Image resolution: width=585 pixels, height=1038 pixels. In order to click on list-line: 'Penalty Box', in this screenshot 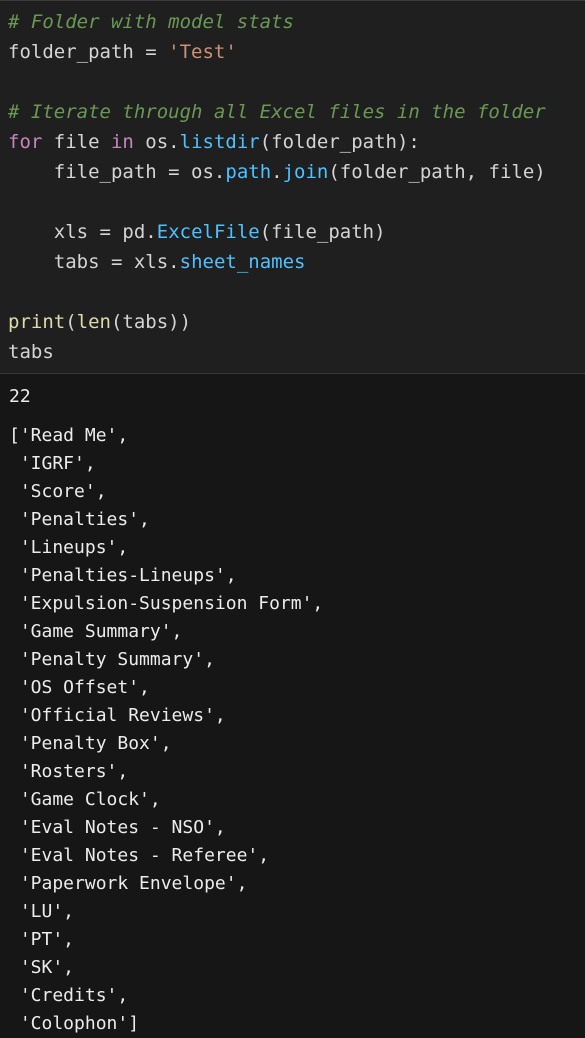, I will do `click(90, 743)`.